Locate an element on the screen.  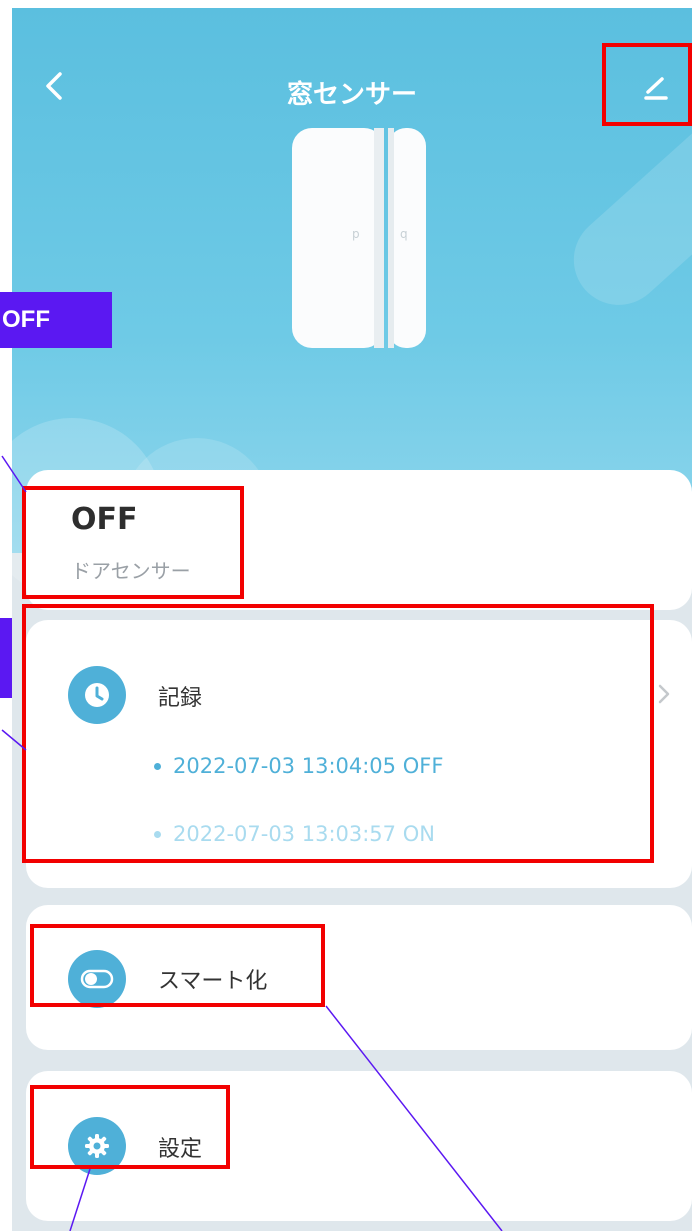
callout-label: OFF is located at coordinates (56, 320).